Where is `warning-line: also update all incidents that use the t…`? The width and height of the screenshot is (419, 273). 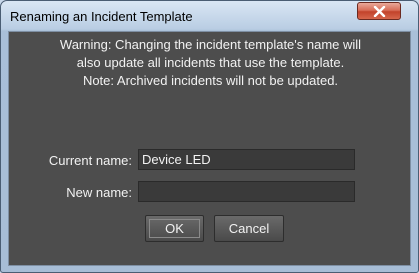
warning-line: also update all incidents that use the t… is located at coordinates (210, 62).